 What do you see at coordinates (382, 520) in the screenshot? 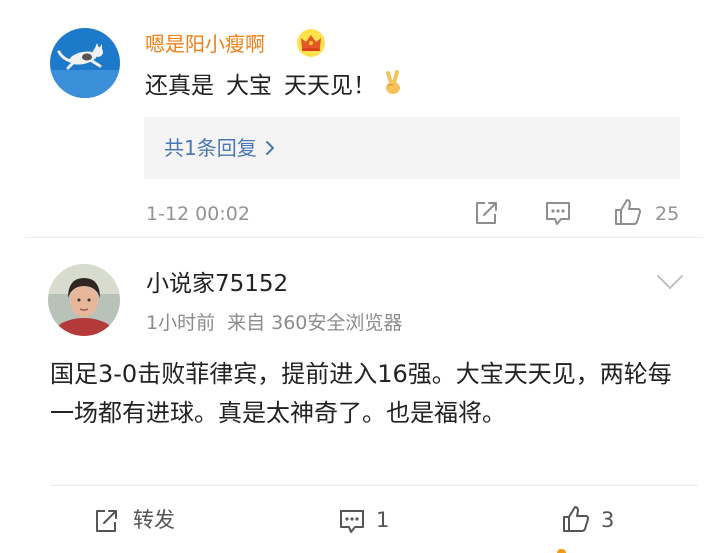
I see `comment-2-comment-count: 1` at bounding box center [382, 520].